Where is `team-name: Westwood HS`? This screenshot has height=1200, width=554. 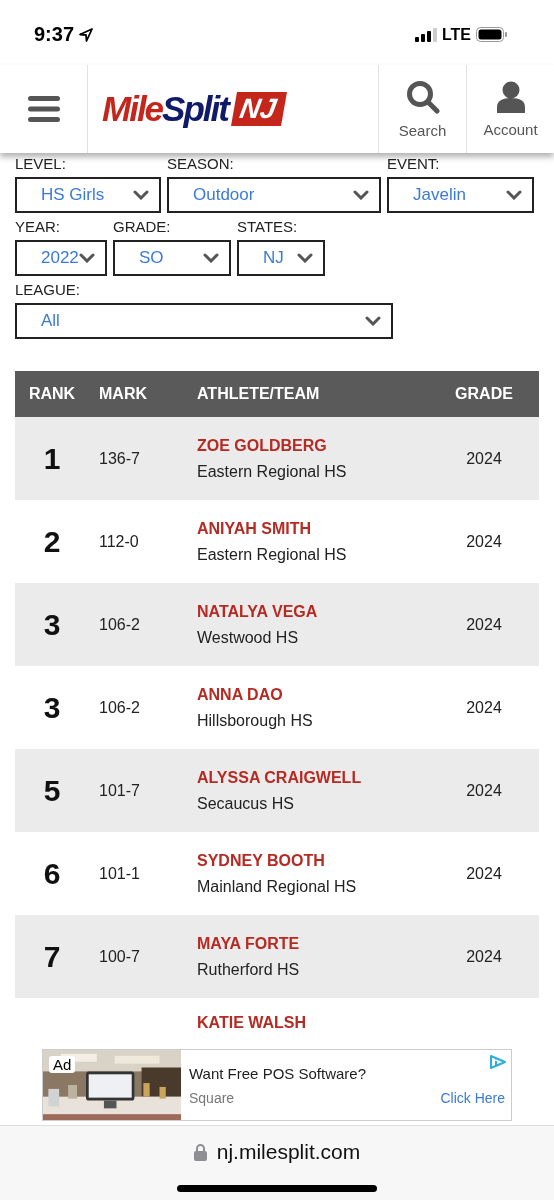
team-name: Westwood HS is located at coordinates (248, 637).